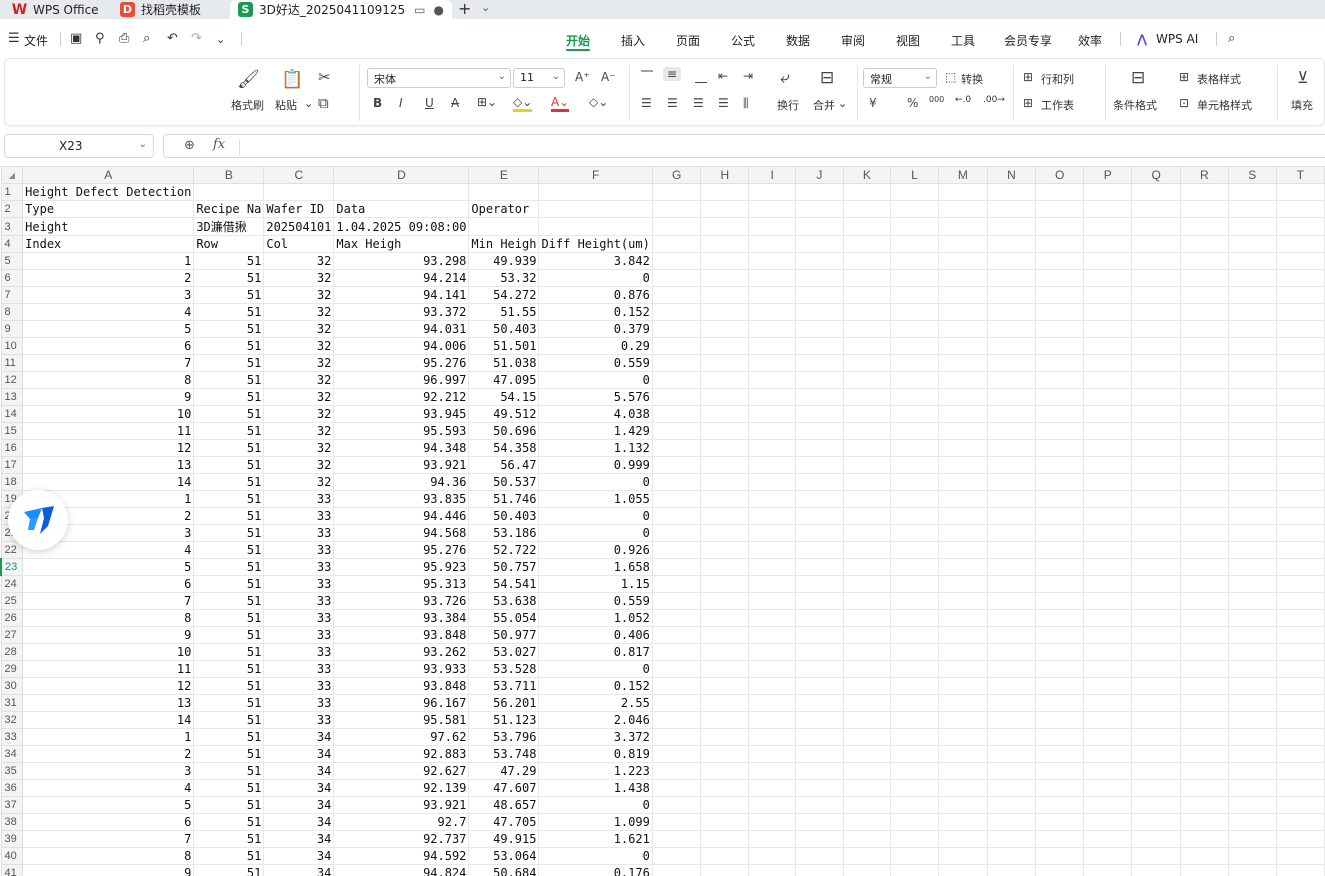  I want to click on cell: 53.027, so click(504, 652).